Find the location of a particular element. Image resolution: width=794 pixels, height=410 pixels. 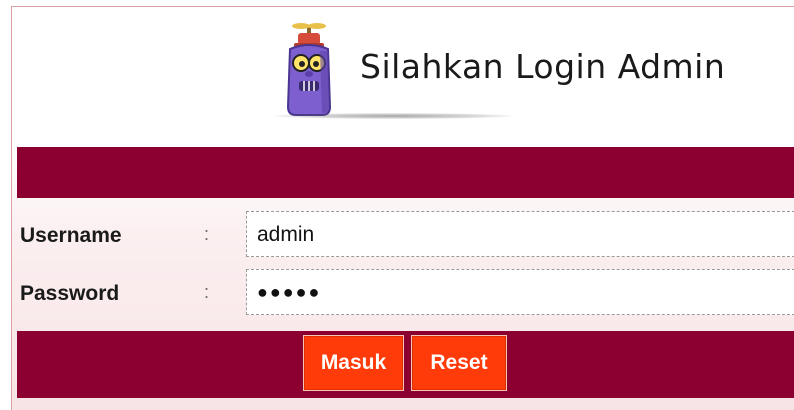

password-row: Password : is located at coordinates (405, 293).